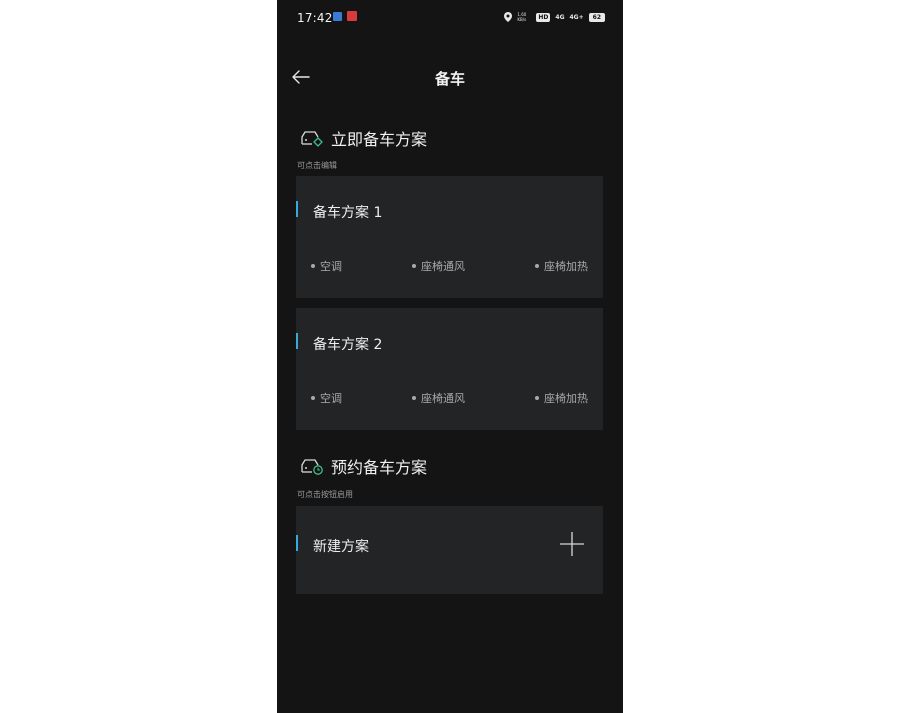  Describe the element at coordinates (560, 17) in the screenshot. I see `signal-4g: 4G` at that location.